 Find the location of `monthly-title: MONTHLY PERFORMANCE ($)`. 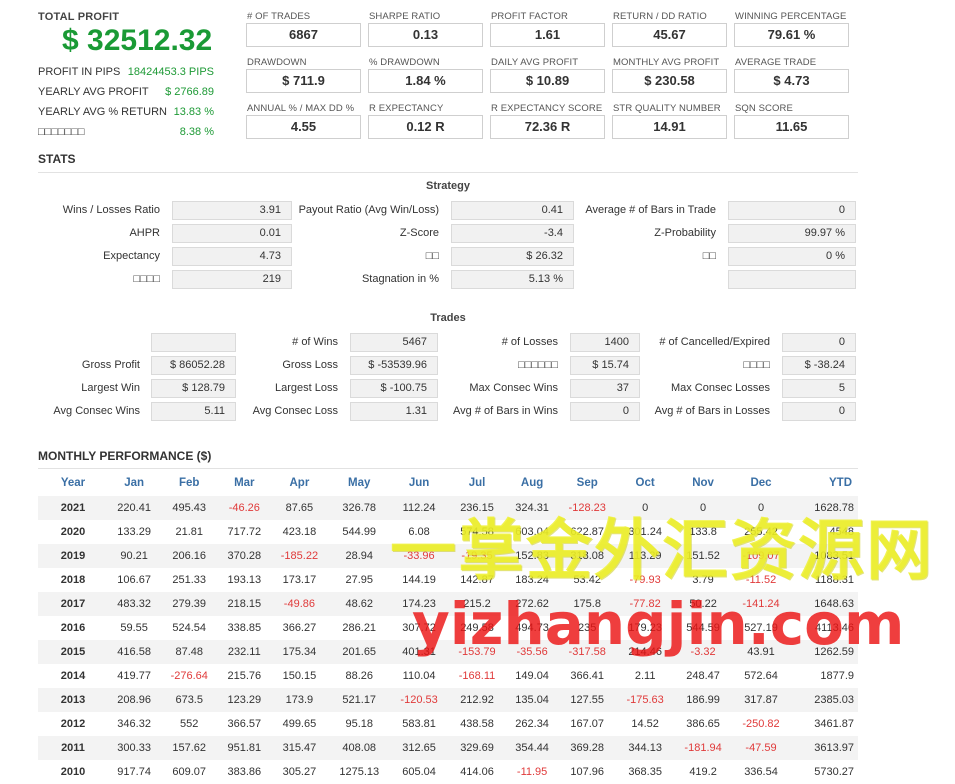

monthly-title: MONTHLY PERFORMANCE ($) is located at coordinates (125, 456).